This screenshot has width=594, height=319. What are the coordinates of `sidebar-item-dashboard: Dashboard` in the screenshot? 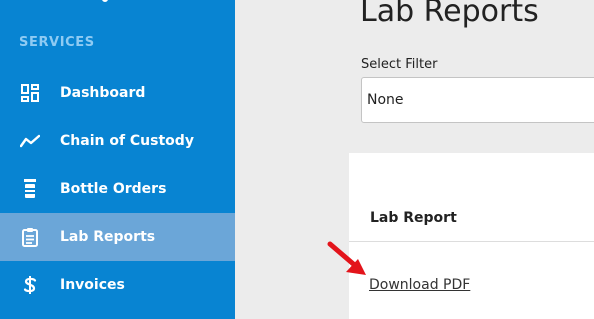 It's located at (117, 93).